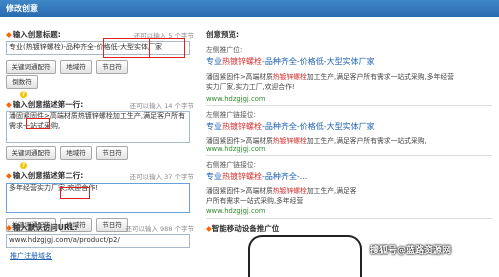 Image resolution: width=499 pixels, height=277 pixels. Describe the element at coordinates (98, 241) in the screenshot. I see `url-input: www.hdzgjgj.com/a/product/p2/` at that location.